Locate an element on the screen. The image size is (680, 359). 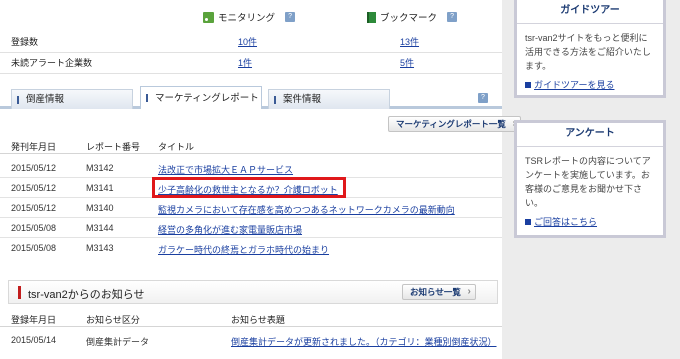
bookmark-header: ブックマーク ? is located at coordinates (412, 17).